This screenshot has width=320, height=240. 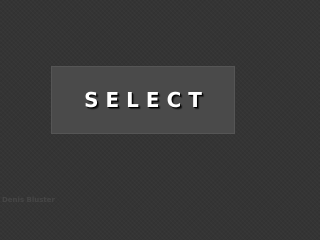 I want to click on select-button-label: SELECT, so click(x=146, y=100).